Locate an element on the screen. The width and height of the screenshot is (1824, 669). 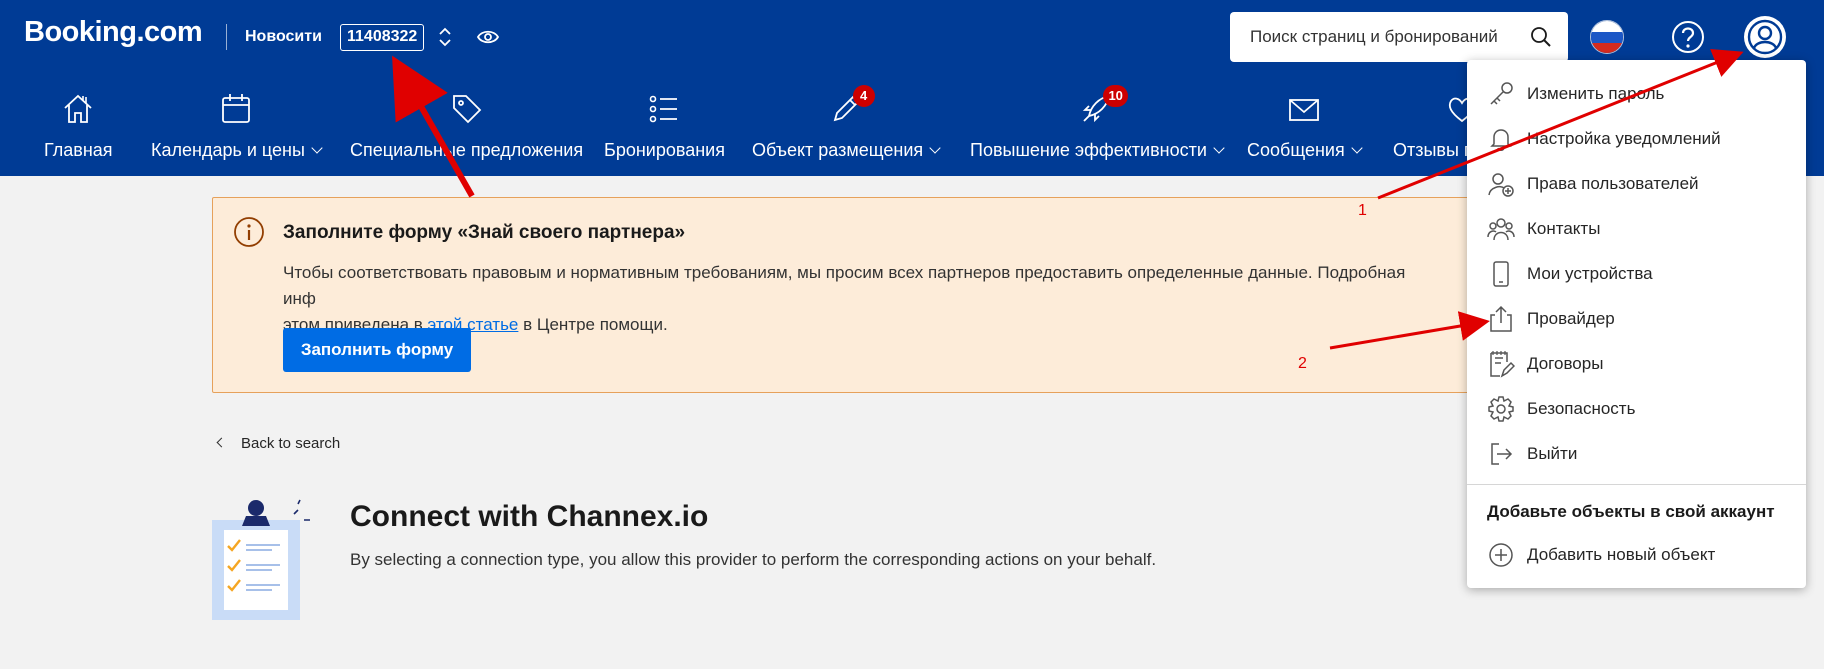
back-to-search-link: Back to search is located at coordinates (278, 443).